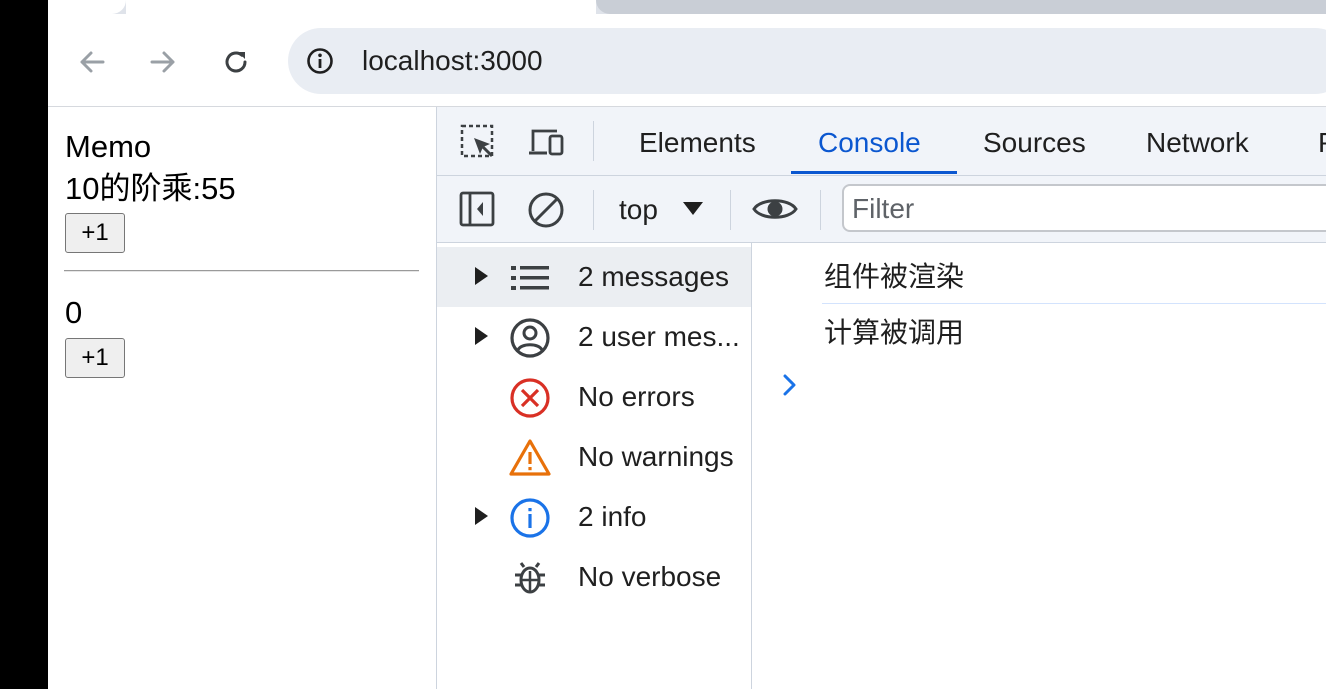 The height and width of the screenshot is (689, 1326). I want to click on sidebar-item-errors: No errors, so click(594, 397).